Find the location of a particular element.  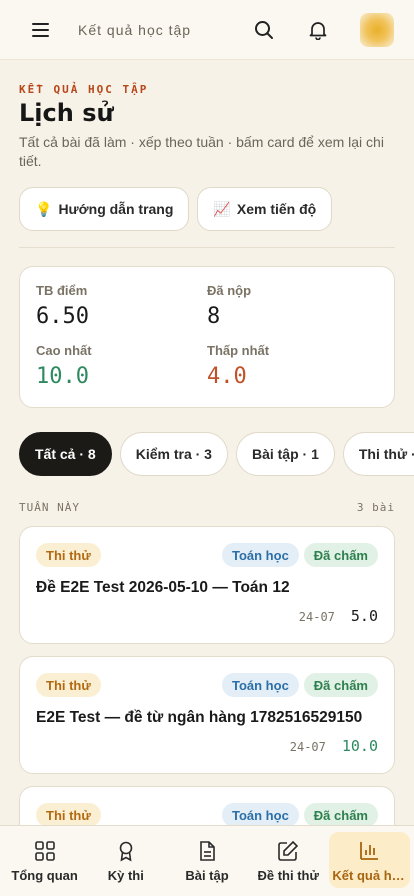

guide-button: 💡 Hướng dẫn trang is located at coordinates (104, 209).